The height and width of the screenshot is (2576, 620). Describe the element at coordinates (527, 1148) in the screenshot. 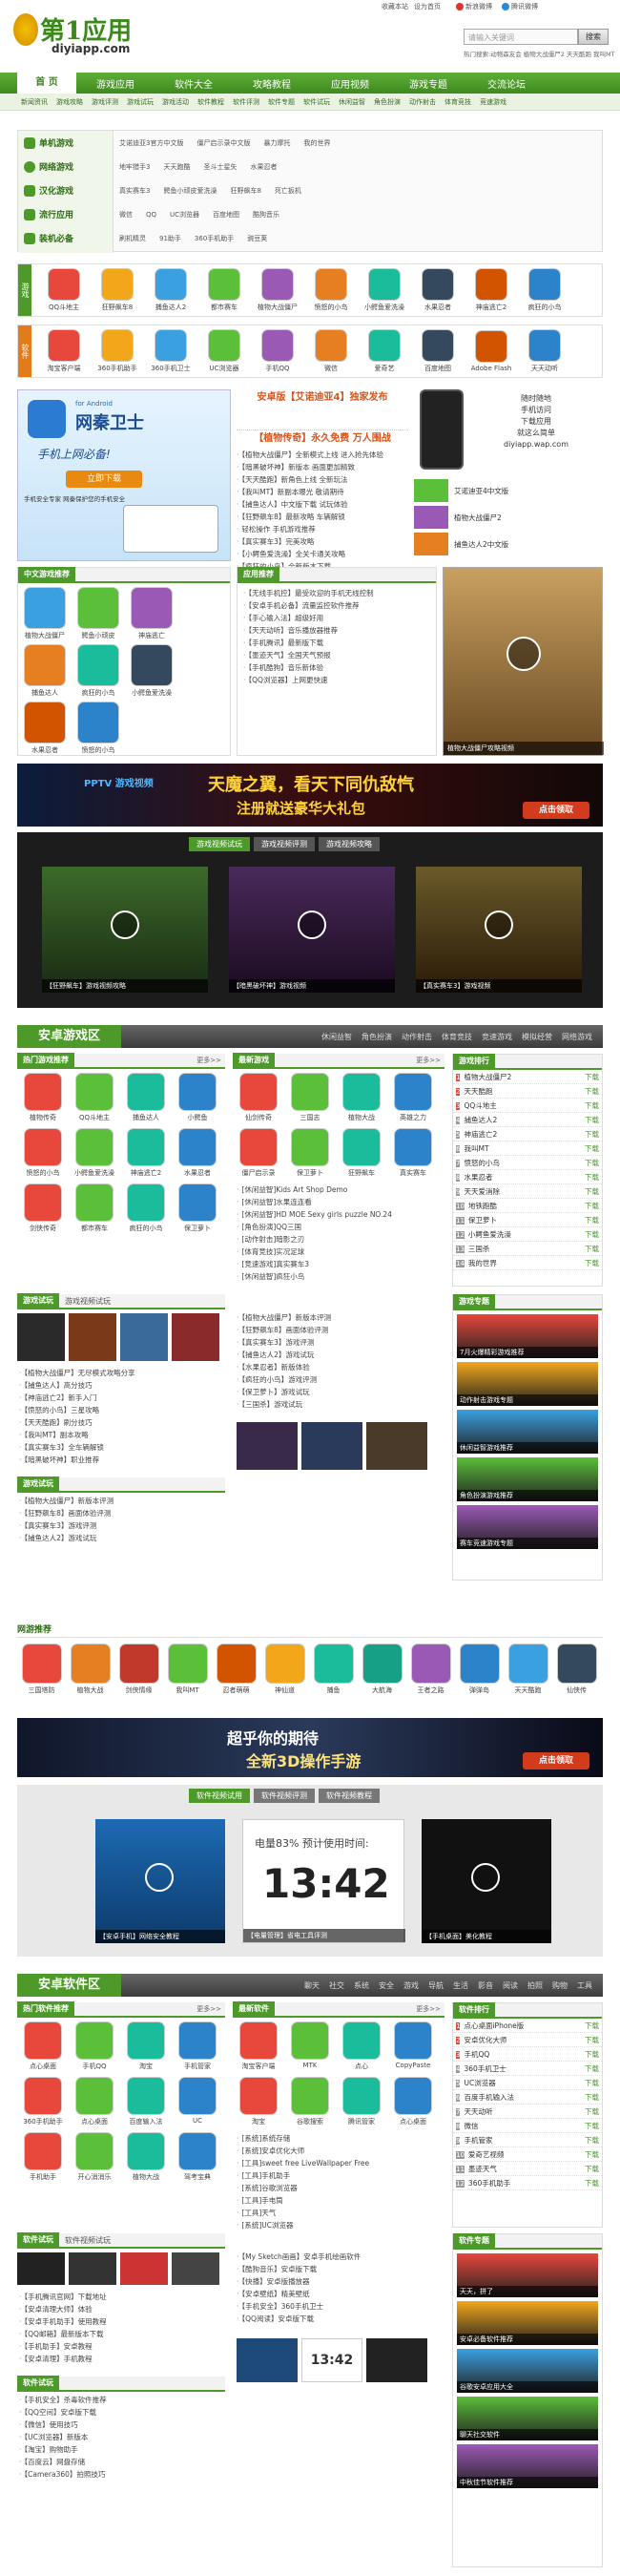

I see `rank-row: 6 我叫MT 下载` at that location.